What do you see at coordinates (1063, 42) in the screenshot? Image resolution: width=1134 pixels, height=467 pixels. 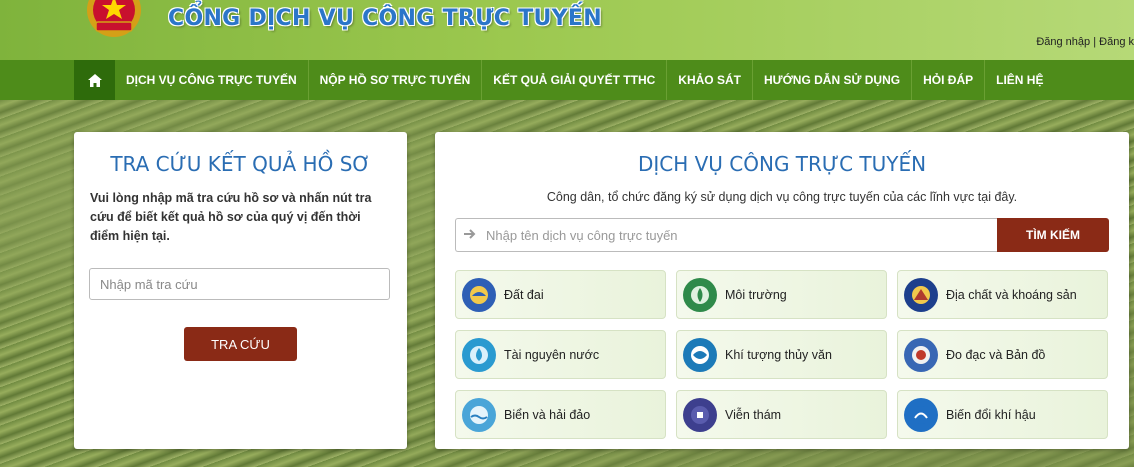 I see `login-link: Đăng nhập` at bounding box center [1063, 42].